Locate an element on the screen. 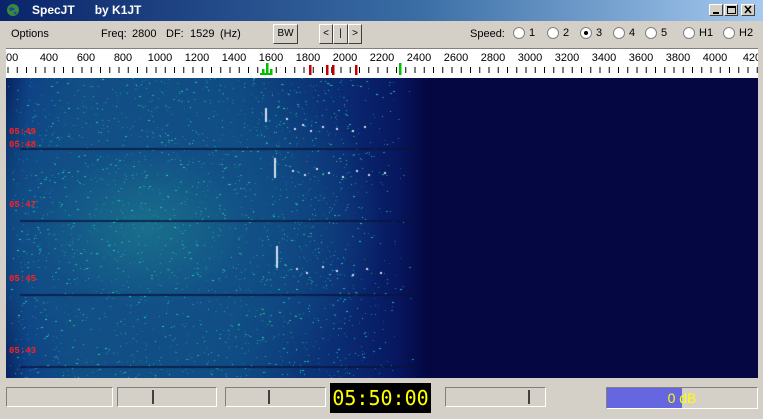 This screenshot has height=419, width=763. speed-radio-label: 5 is located at coordinates (664, 33).